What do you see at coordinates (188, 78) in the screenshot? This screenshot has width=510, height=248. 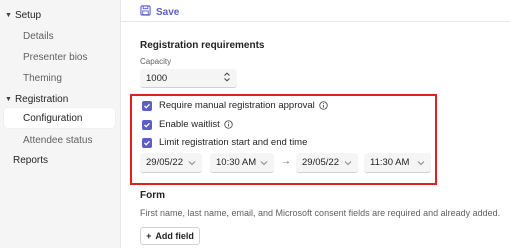 I see `capacity-input: 1000` at bounding box center [188, 78].